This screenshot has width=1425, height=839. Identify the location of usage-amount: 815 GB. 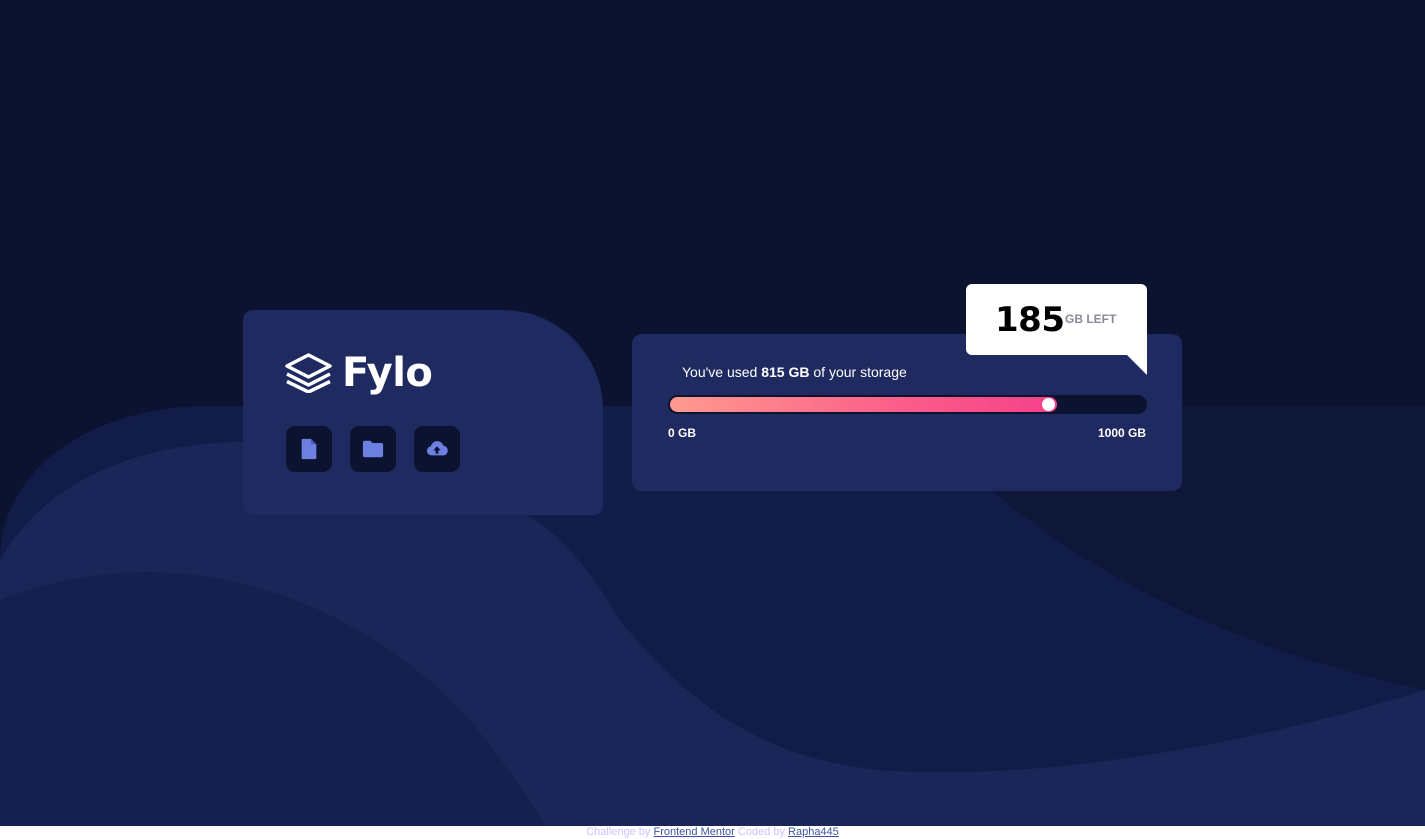
(785, 372).